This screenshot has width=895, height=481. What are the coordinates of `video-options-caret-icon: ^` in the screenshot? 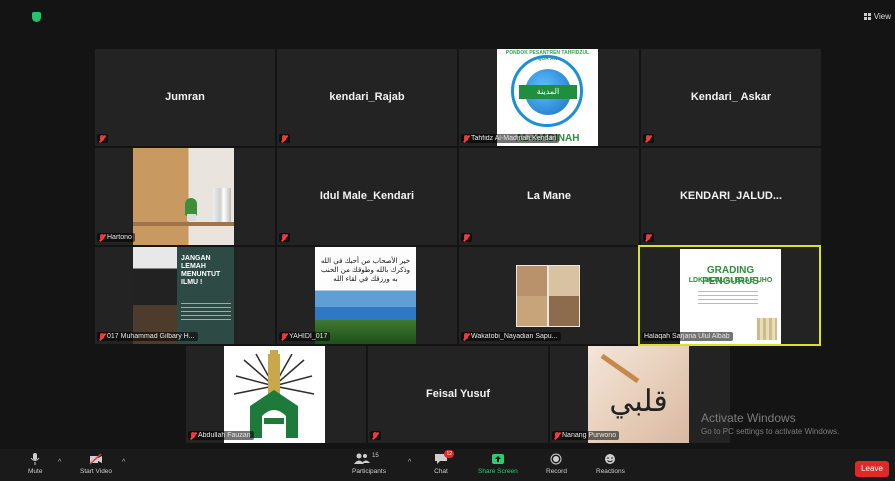 It's located at (123, 462).